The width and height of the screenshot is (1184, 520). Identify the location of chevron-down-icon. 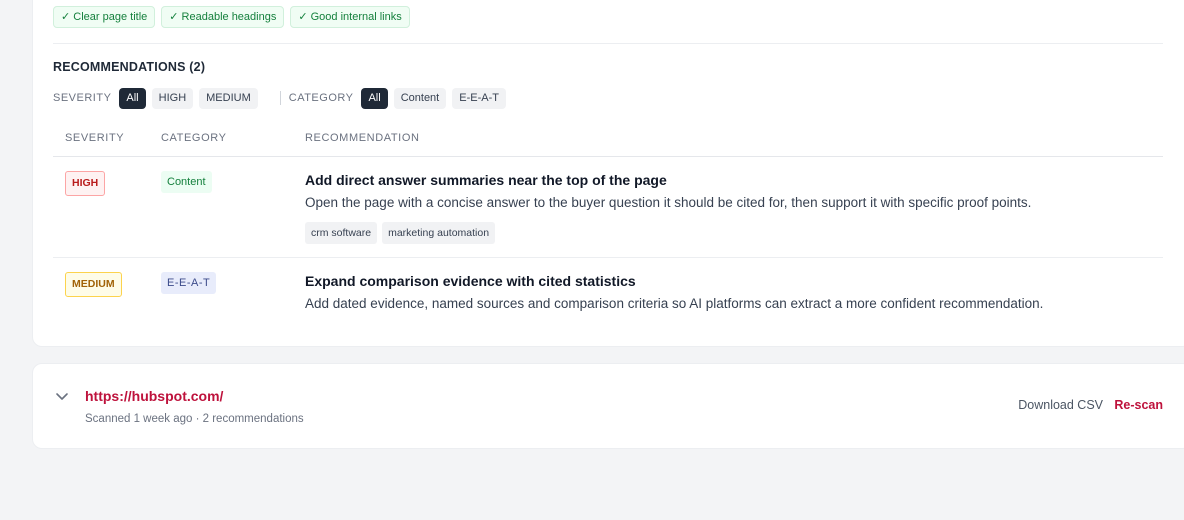
(62, 396).